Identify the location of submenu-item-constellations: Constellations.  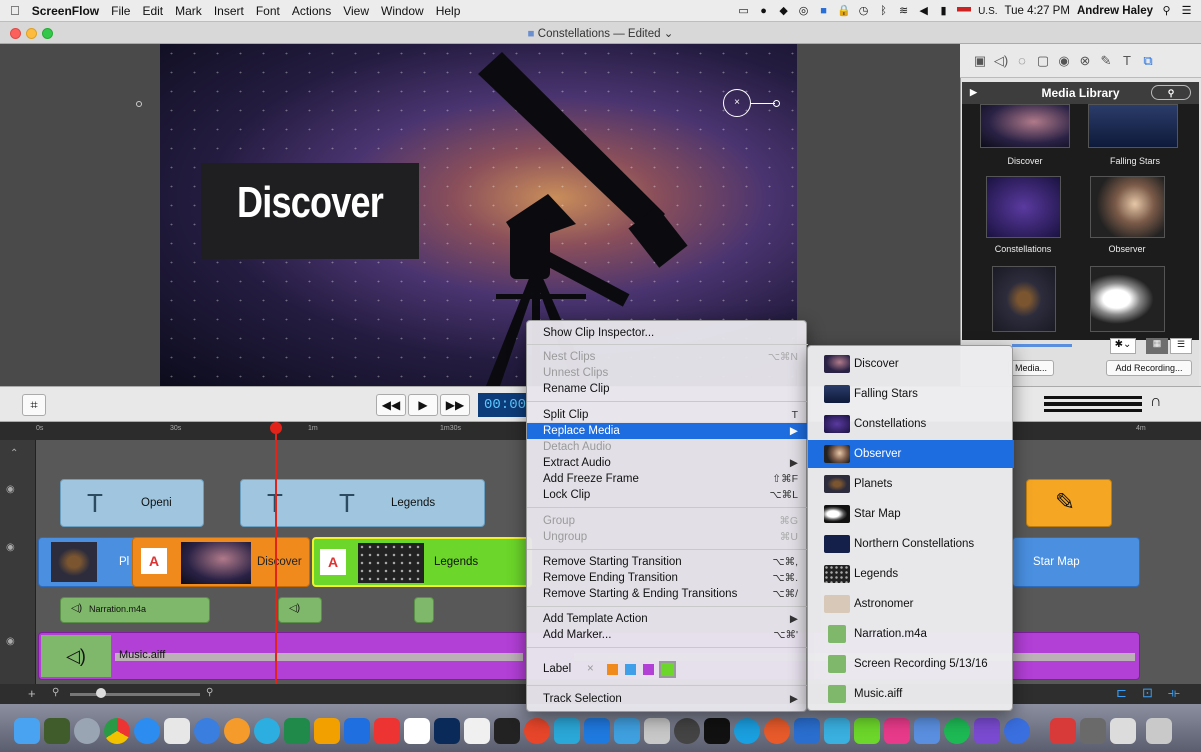
(911, 424).